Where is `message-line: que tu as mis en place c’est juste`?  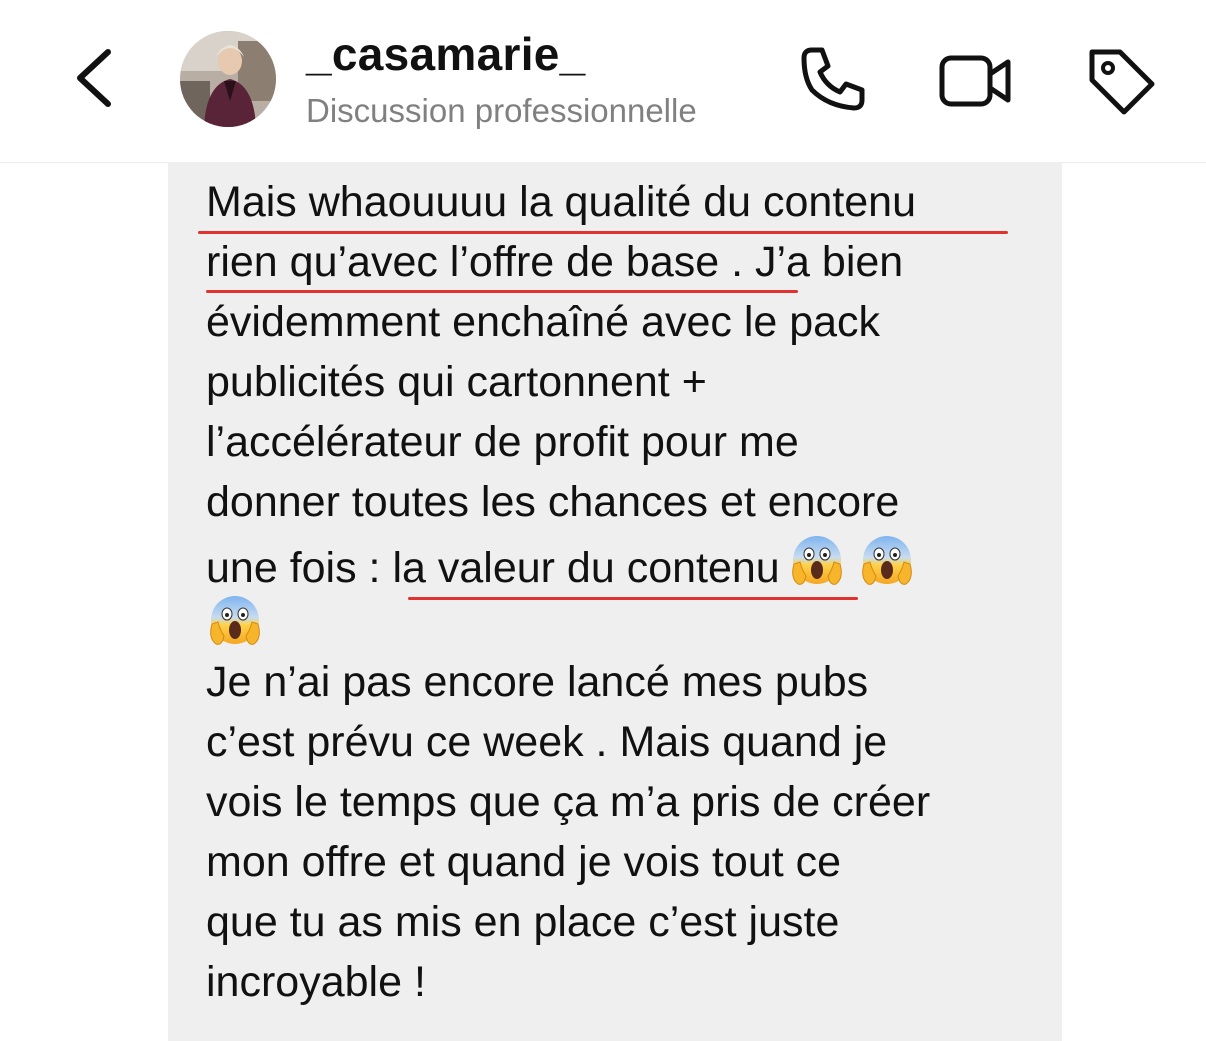
message-line: que tu as mis en place c’est juste is located at coordinates (523, 922).